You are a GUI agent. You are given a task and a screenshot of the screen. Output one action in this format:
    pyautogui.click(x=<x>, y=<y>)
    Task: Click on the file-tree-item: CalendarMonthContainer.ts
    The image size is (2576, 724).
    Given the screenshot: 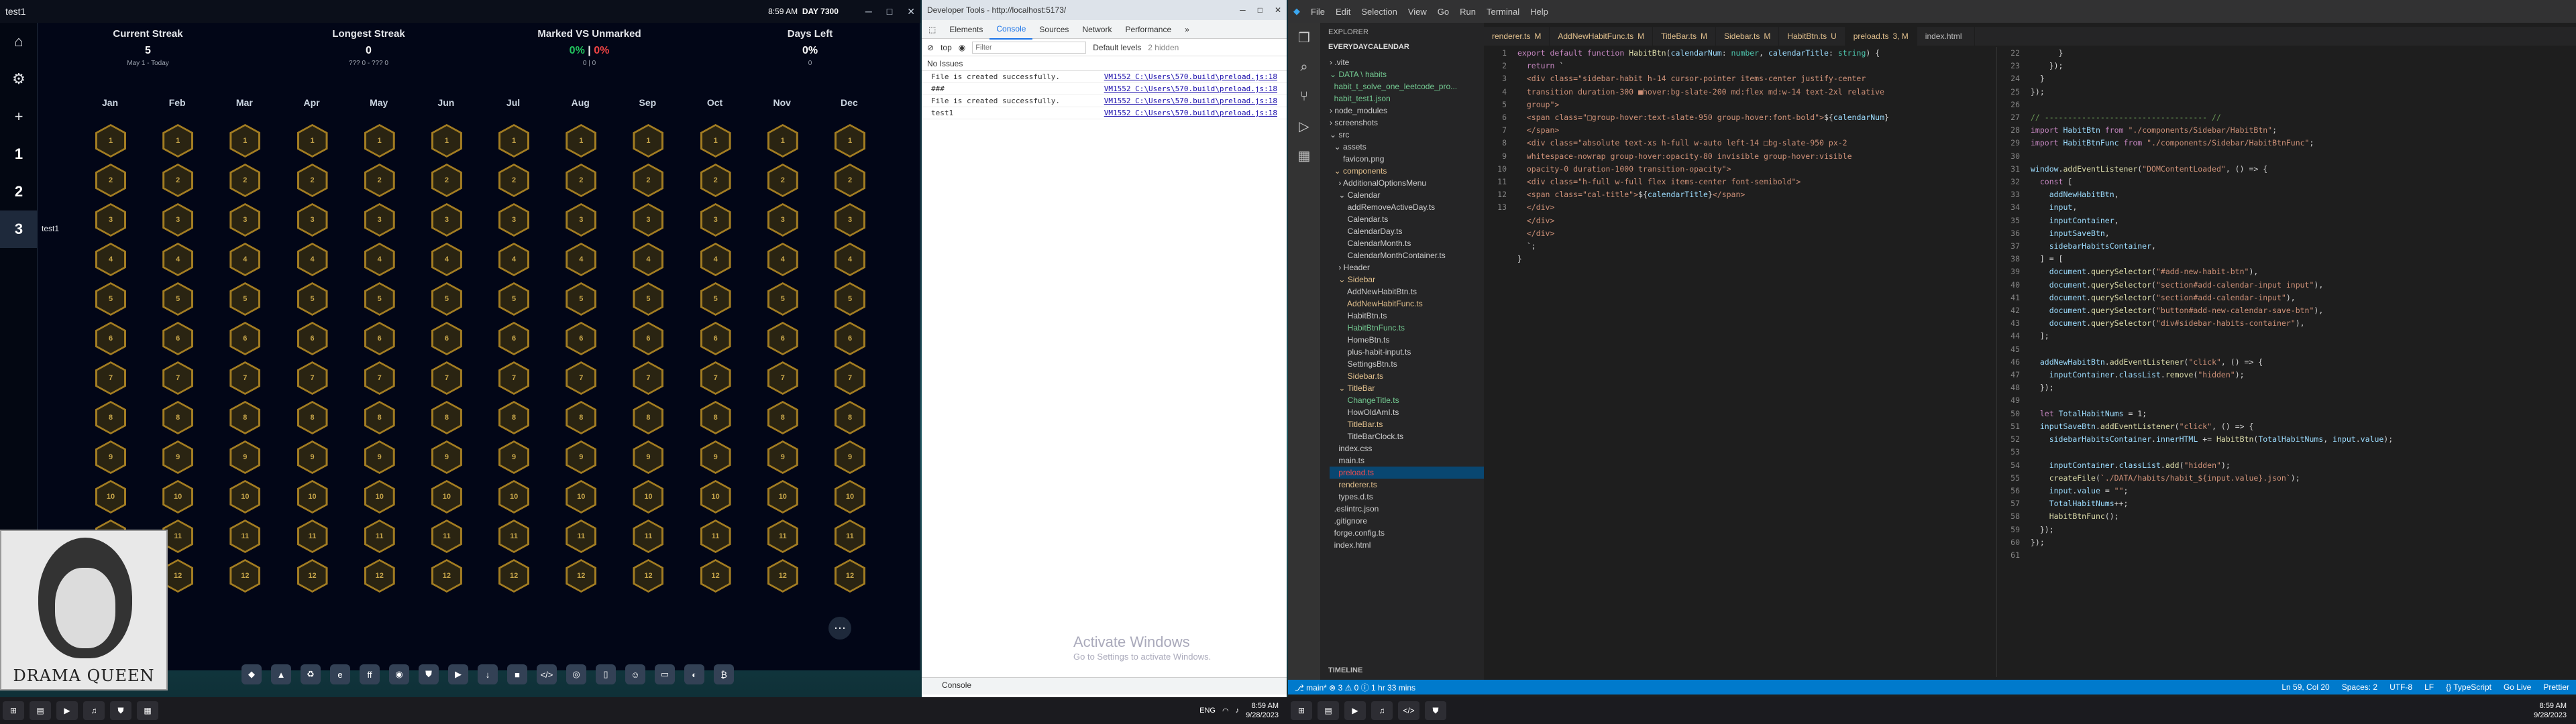 What is the action you would take?
    pyautogui.click(x=1407, y=255)
    